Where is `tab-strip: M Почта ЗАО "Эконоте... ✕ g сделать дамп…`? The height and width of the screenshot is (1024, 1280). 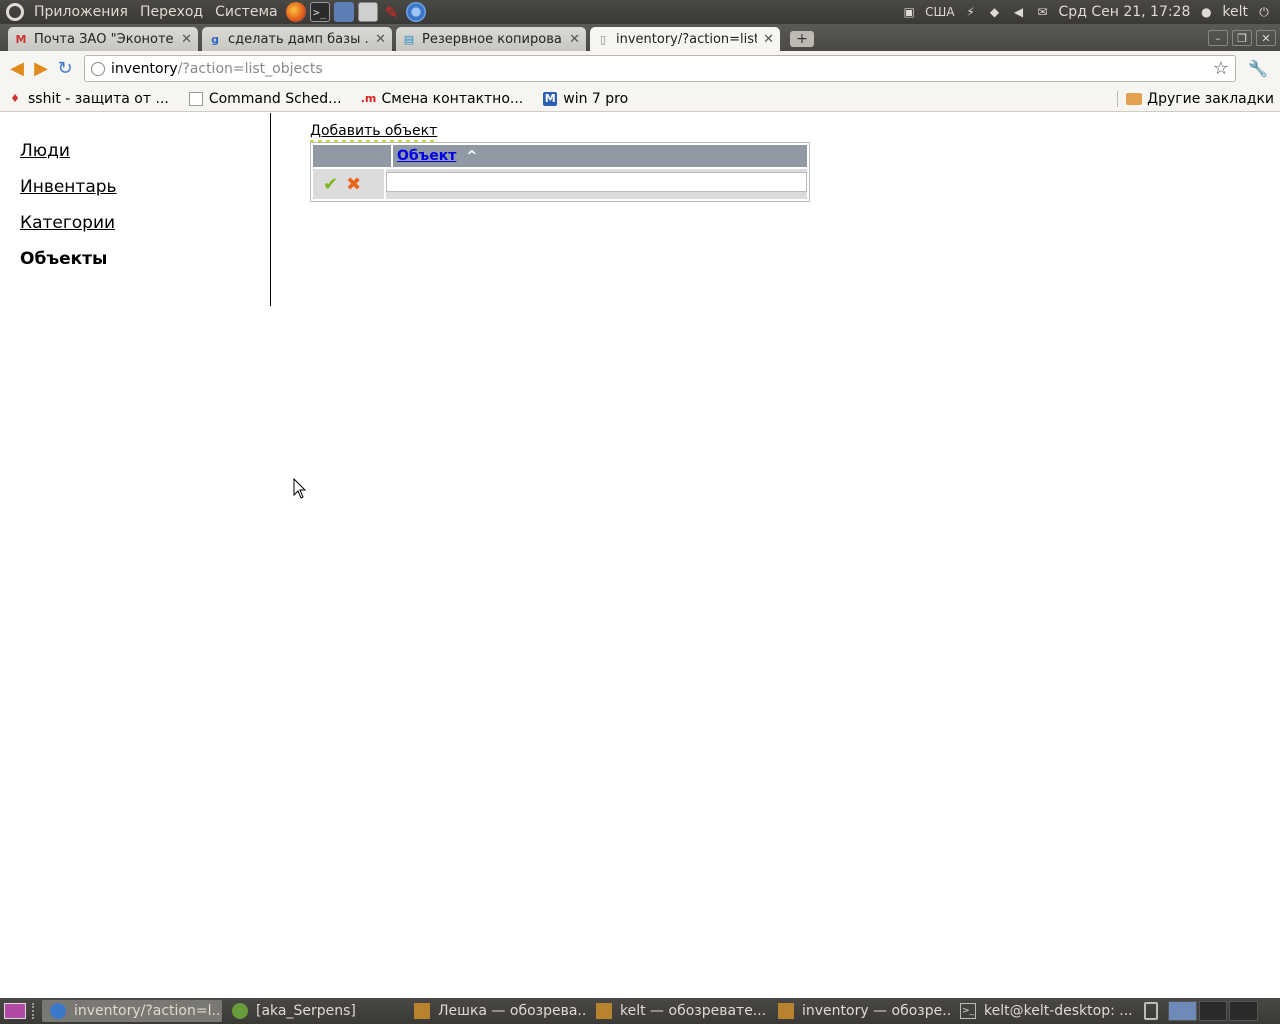 tab-strip: M Почта ЗАО "Эконоте... ✕ g сделать дамп… is located at coordinates (640, 37).